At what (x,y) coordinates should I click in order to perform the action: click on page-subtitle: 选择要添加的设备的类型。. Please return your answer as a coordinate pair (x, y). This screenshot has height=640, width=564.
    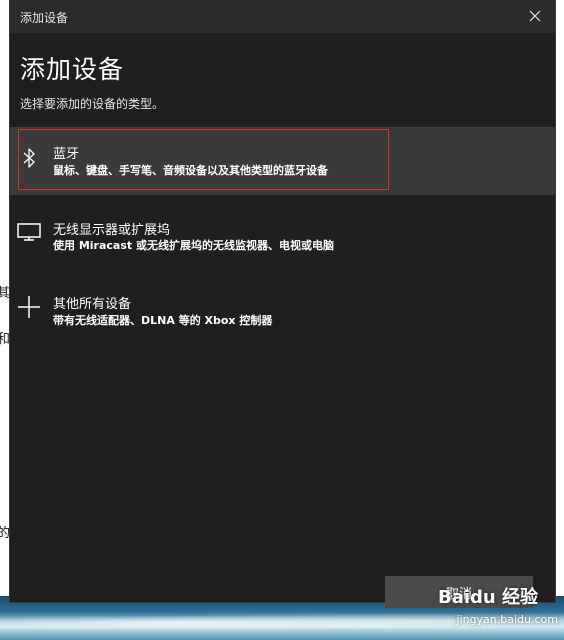
    Looking at the image, I should click on (92, 104).